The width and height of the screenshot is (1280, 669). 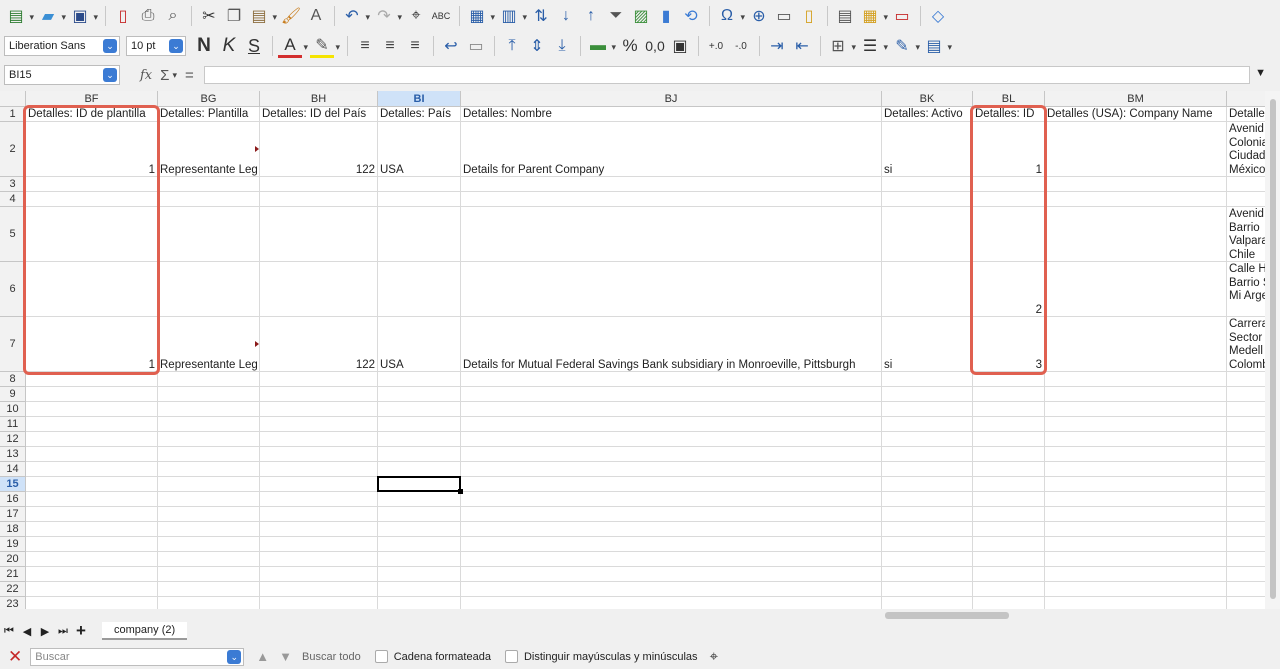 What do you see at coordinates (671, 484) in the screenshot?
I see `cell-bj15` at bounding box center [671, 484].